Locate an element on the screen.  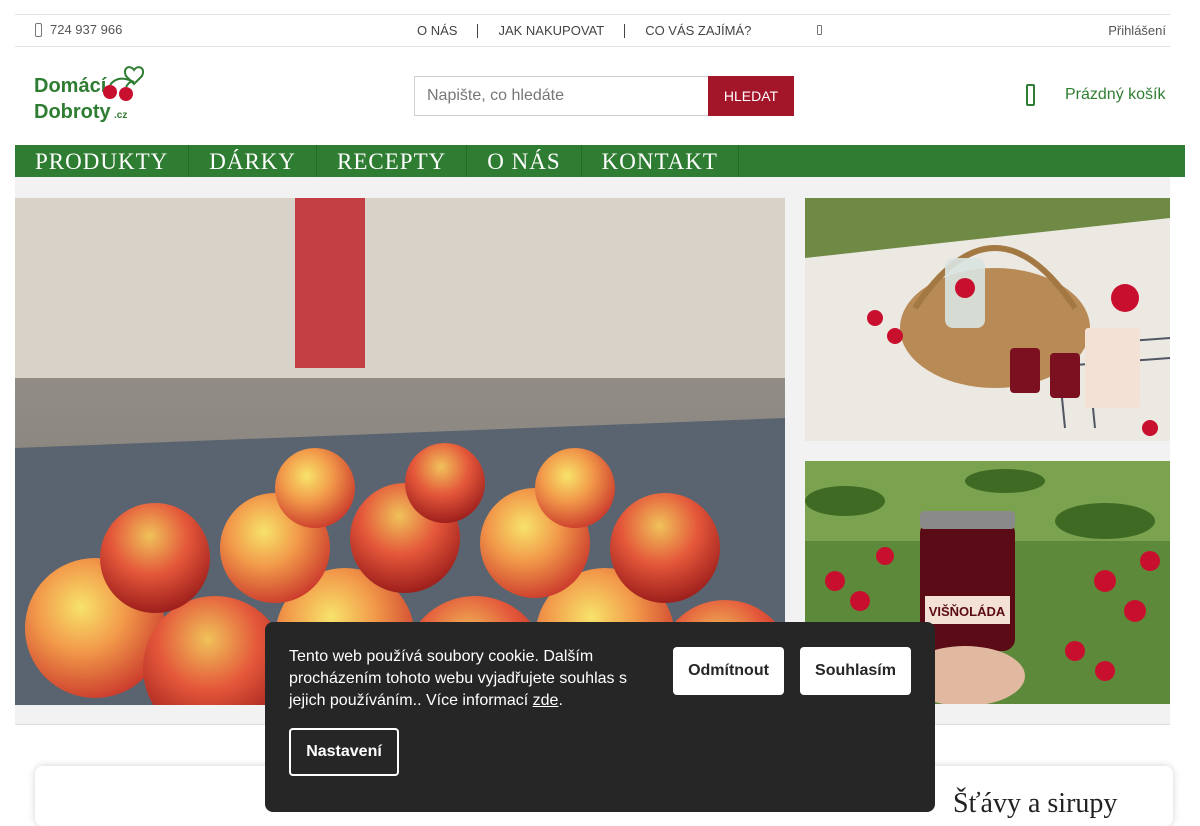
banner-gutter is located at coordinates (987, 451).